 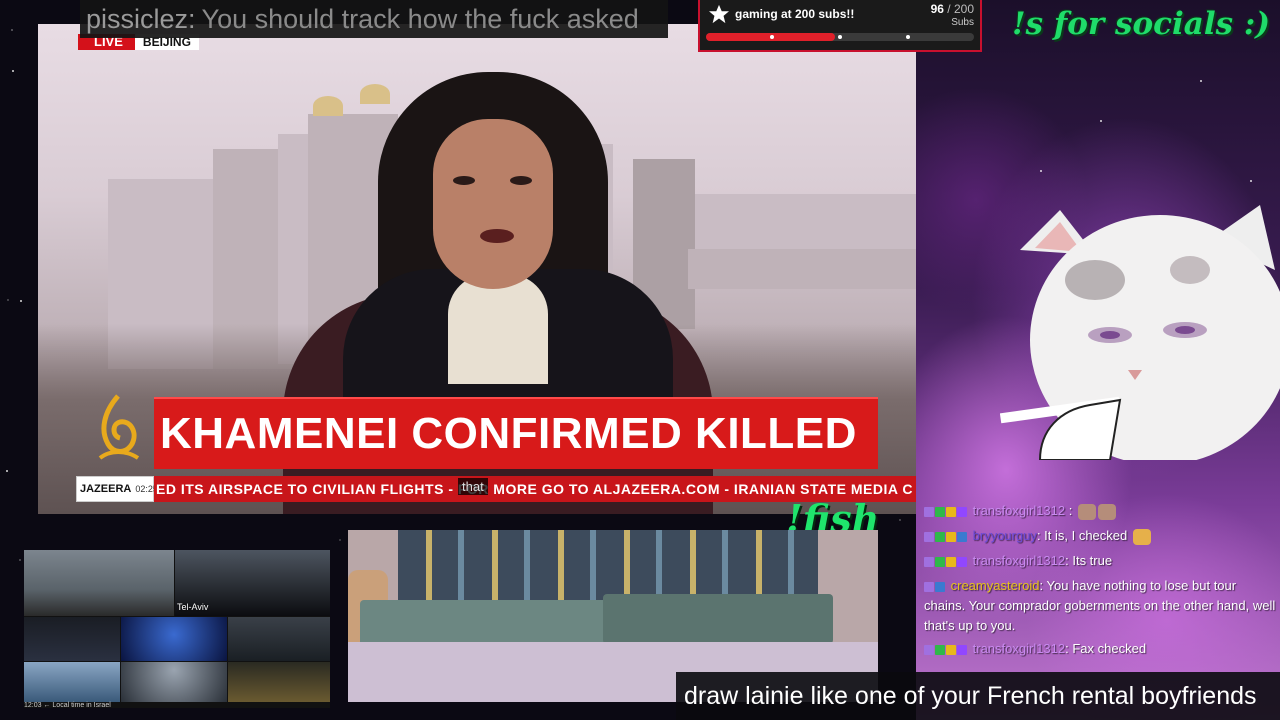 I want to click on message-text: You should track how the fuck asked, so click(x=420, y=18).